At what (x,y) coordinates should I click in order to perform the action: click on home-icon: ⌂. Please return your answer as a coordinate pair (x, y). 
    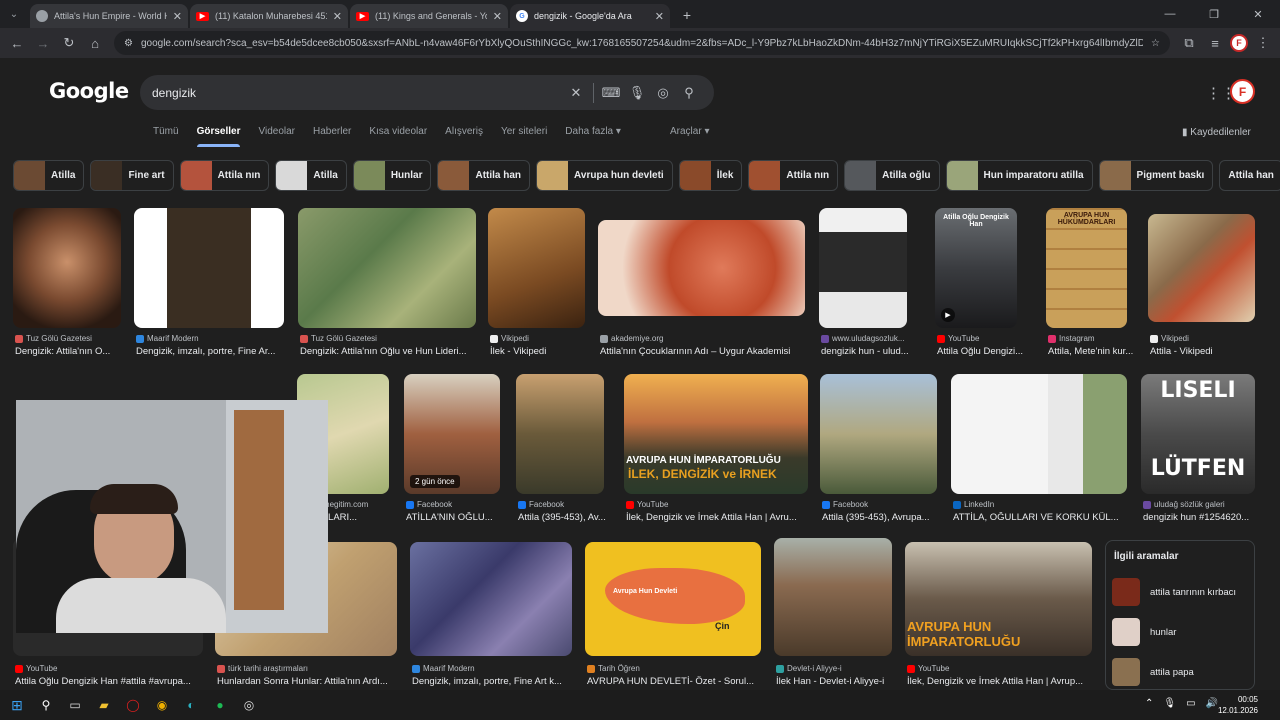
    Looking at the image, I should click on (95, 43).